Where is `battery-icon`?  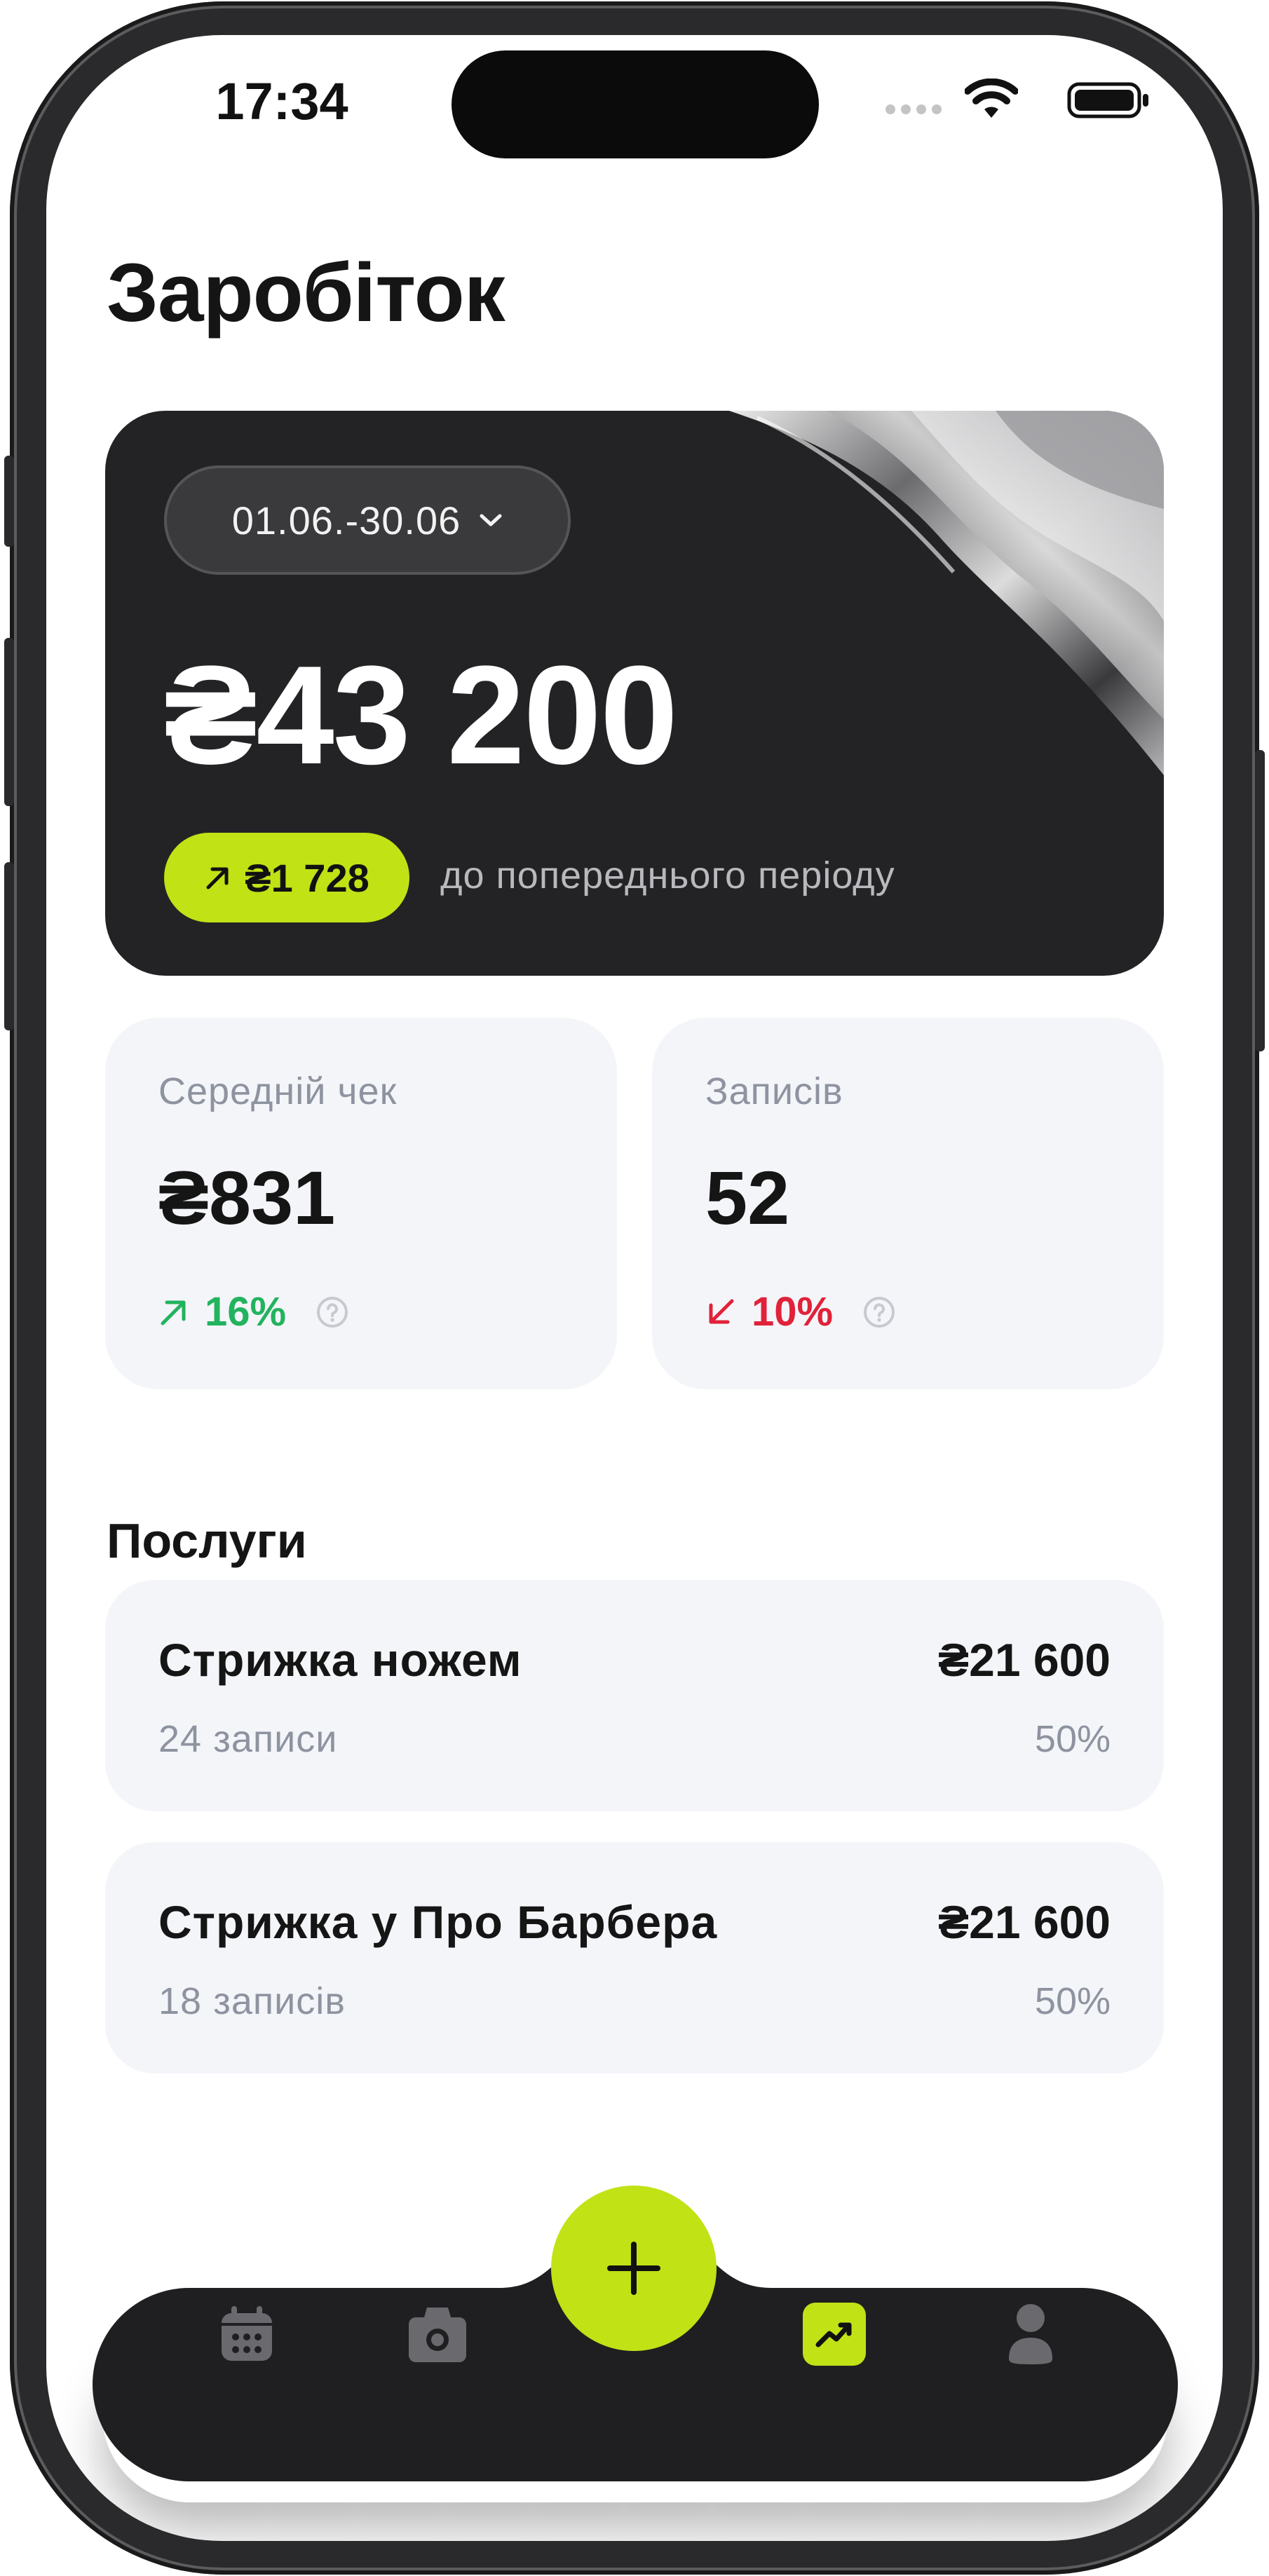
battery-icon is located at coordinates (1107, 100).